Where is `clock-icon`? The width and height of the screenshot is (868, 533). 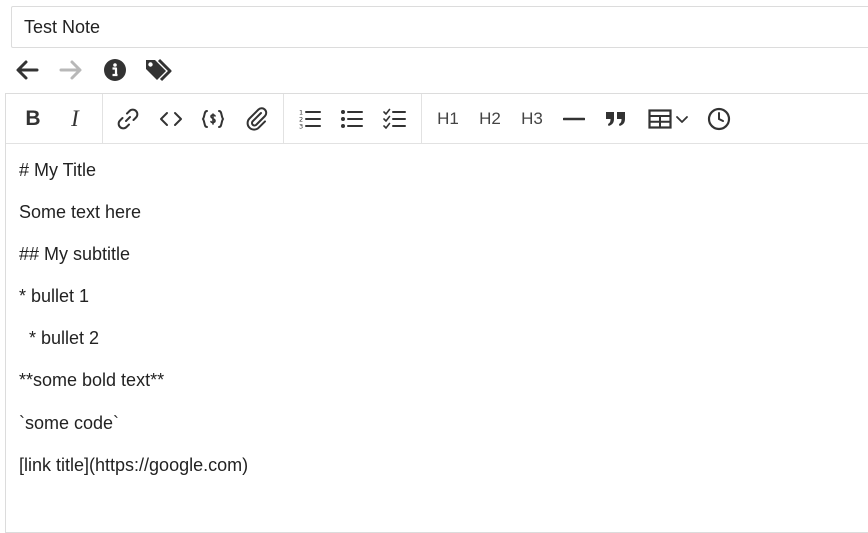 clock-icon is located at coordinates (719, 119).